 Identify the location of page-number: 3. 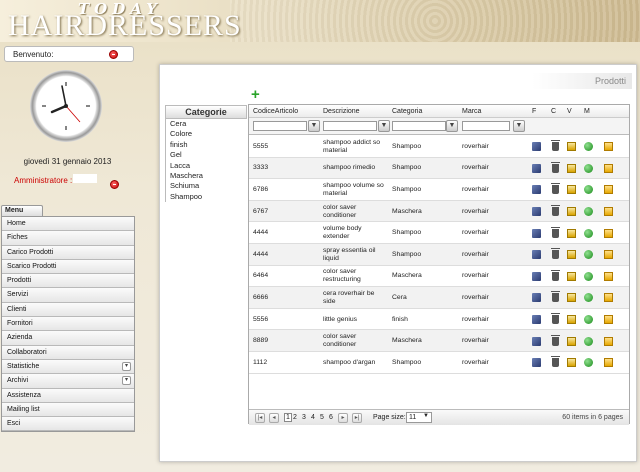
(304, 417).